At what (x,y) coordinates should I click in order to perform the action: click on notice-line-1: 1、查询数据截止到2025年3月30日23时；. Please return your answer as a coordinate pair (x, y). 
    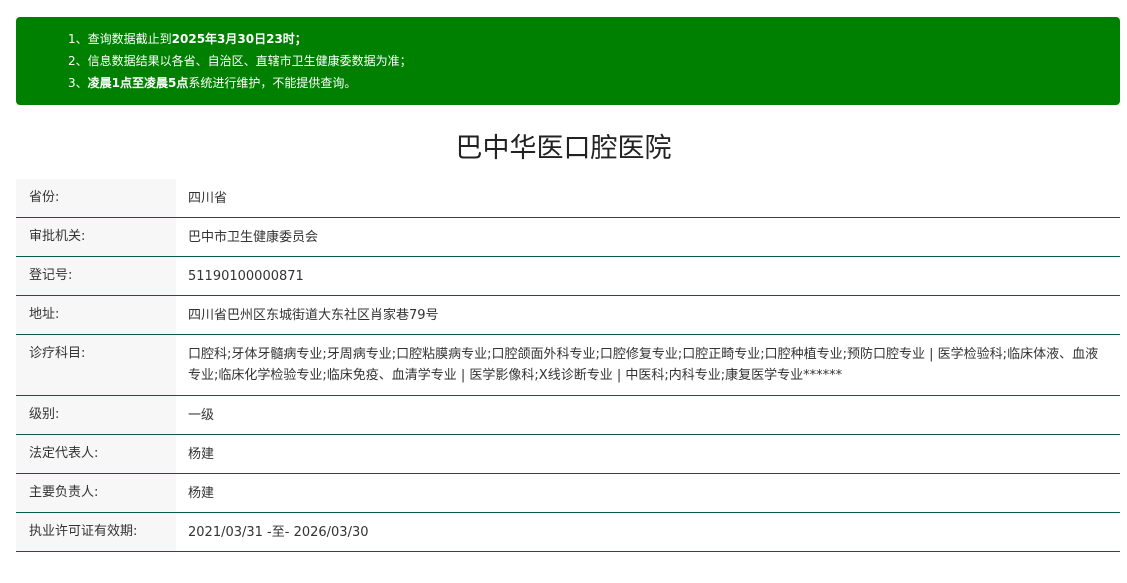
    Looking at the image, I should click on (594, 39).